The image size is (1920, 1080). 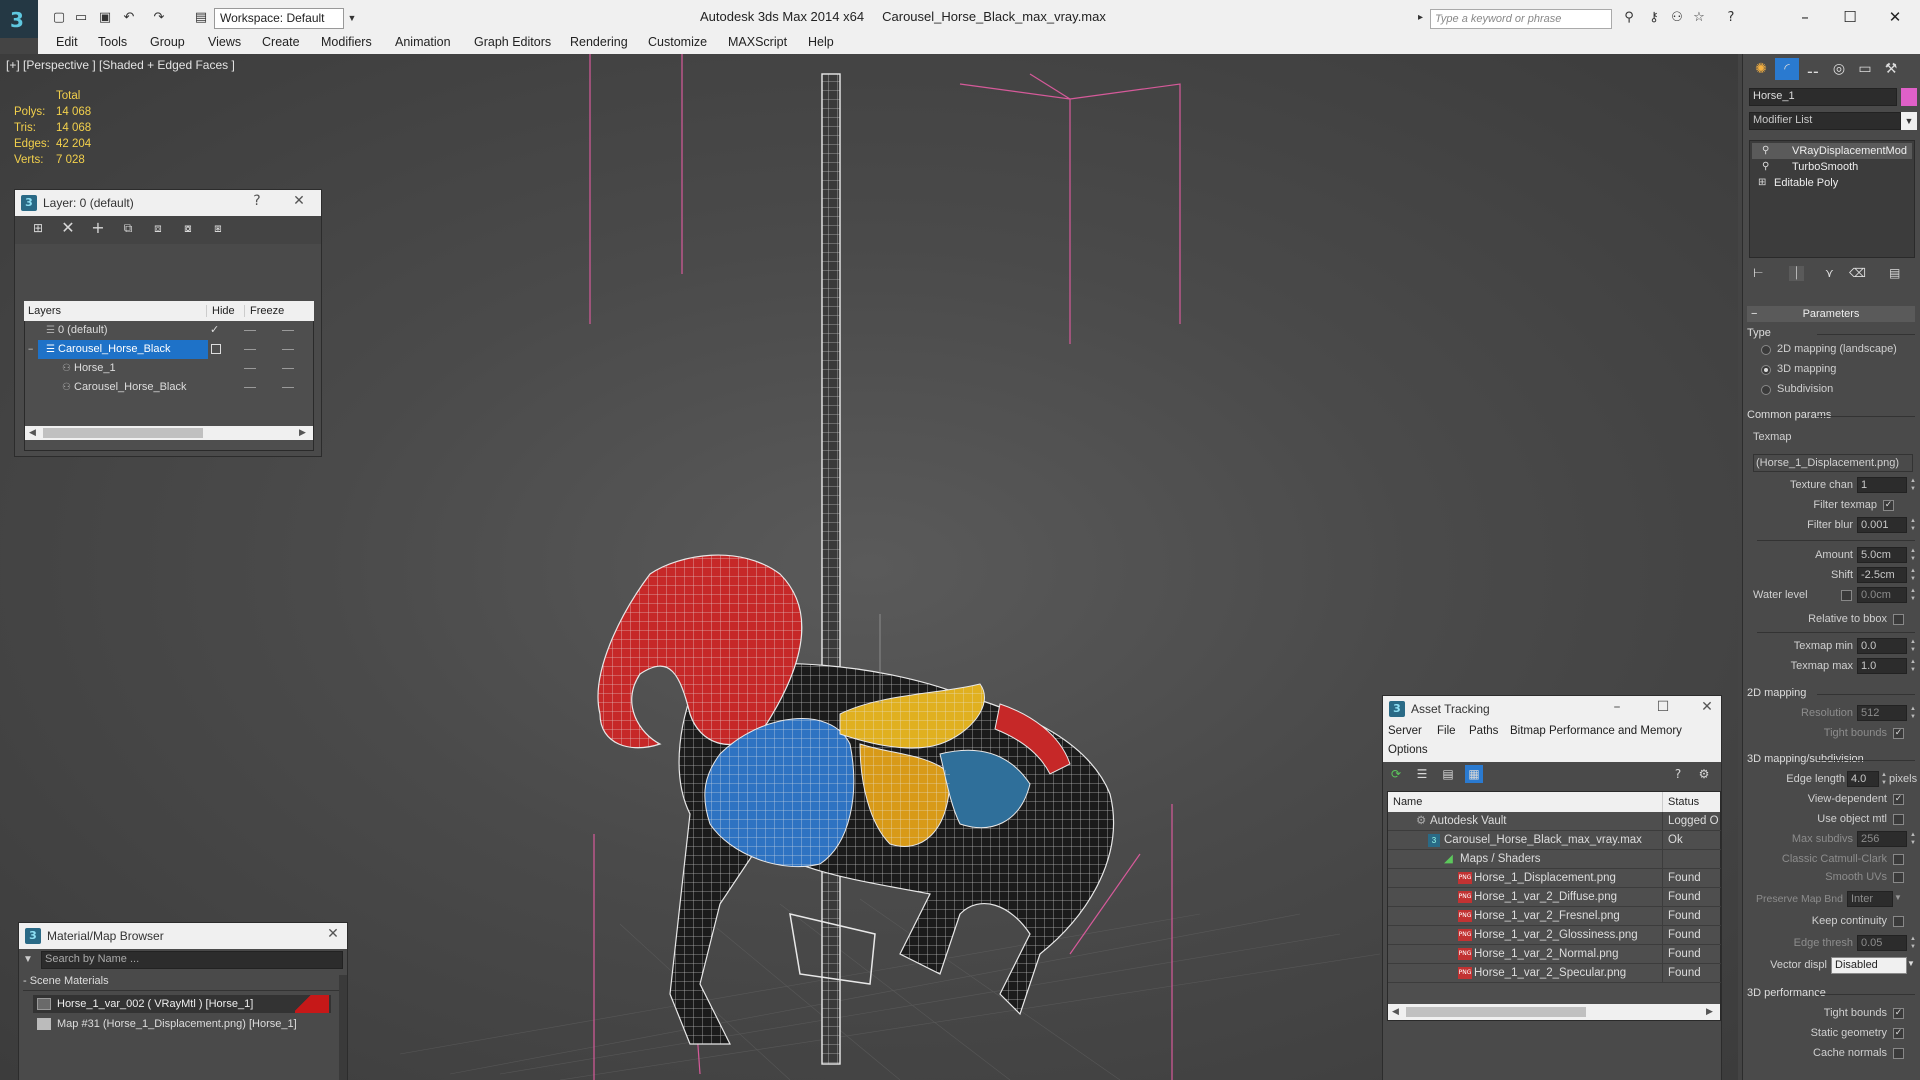 I want to click on asset-row-map: PNG Horse_1_var_2_Glossiness.png Found, so click(x=1554, y=935).